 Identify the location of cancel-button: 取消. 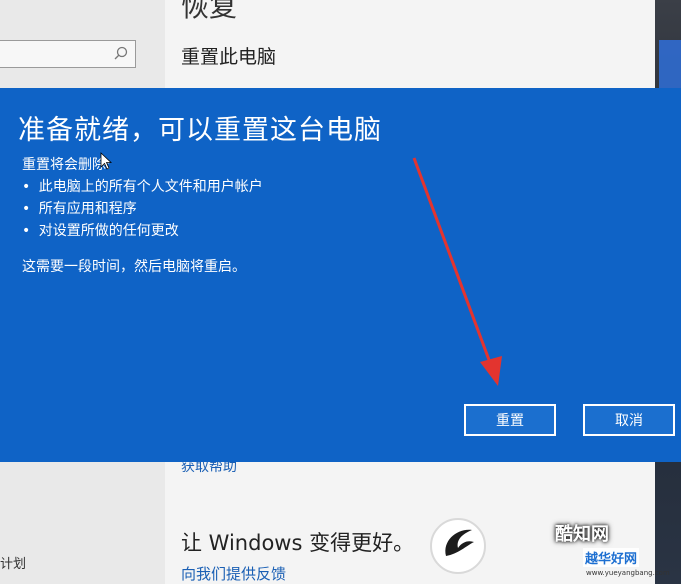
(629, 420).